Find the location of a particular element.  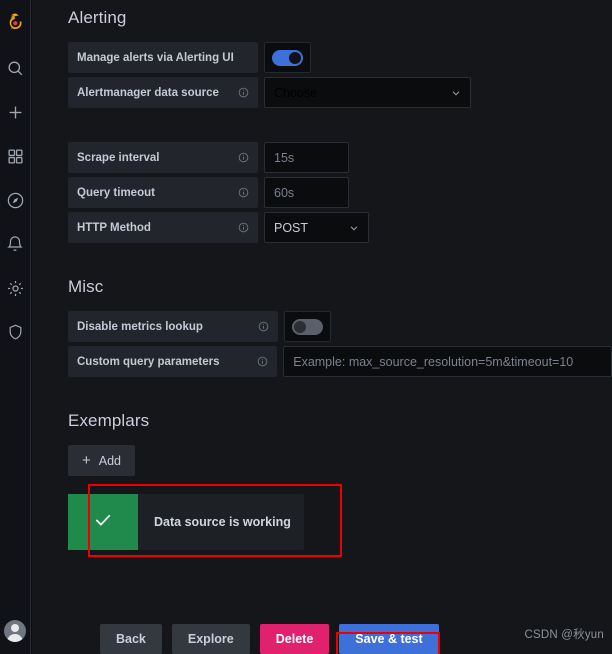

sidebar-item-explore is located at coordinates (15, 200).